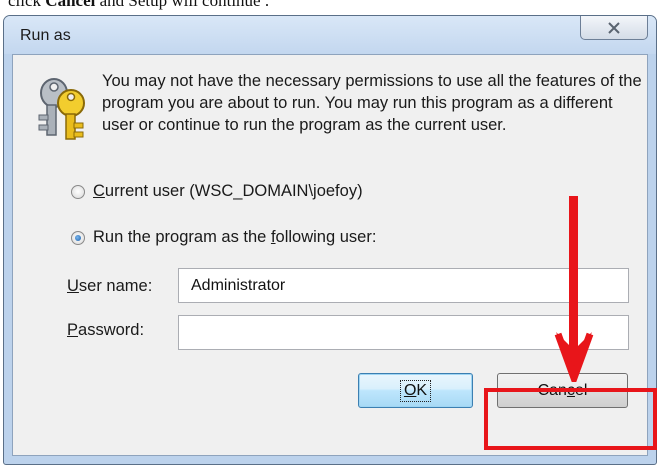 The height and width of the screenshot is (470, 664). Describe the element at coordinates (574, 289) in the screenshot. I see `down-arrow-icon` at that location.